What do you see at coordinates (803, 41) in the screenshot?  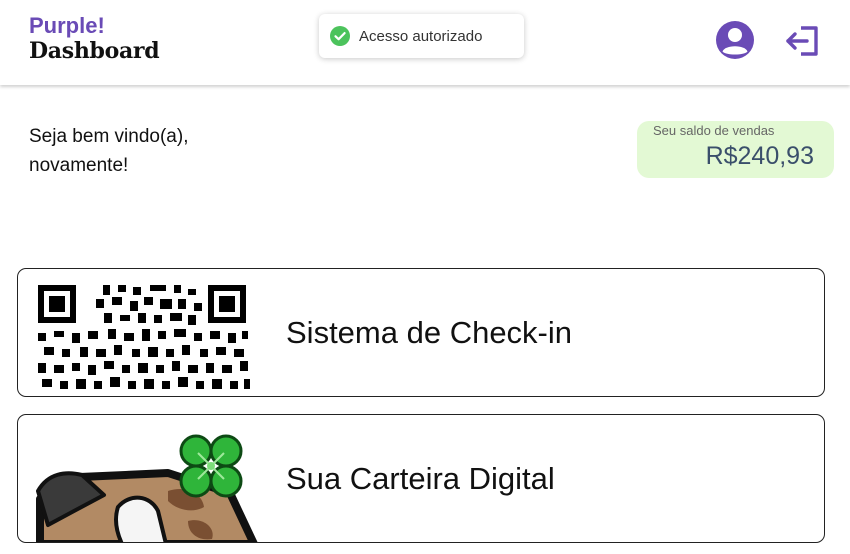 I see `logout-icon` at bounding box center [803, 41].